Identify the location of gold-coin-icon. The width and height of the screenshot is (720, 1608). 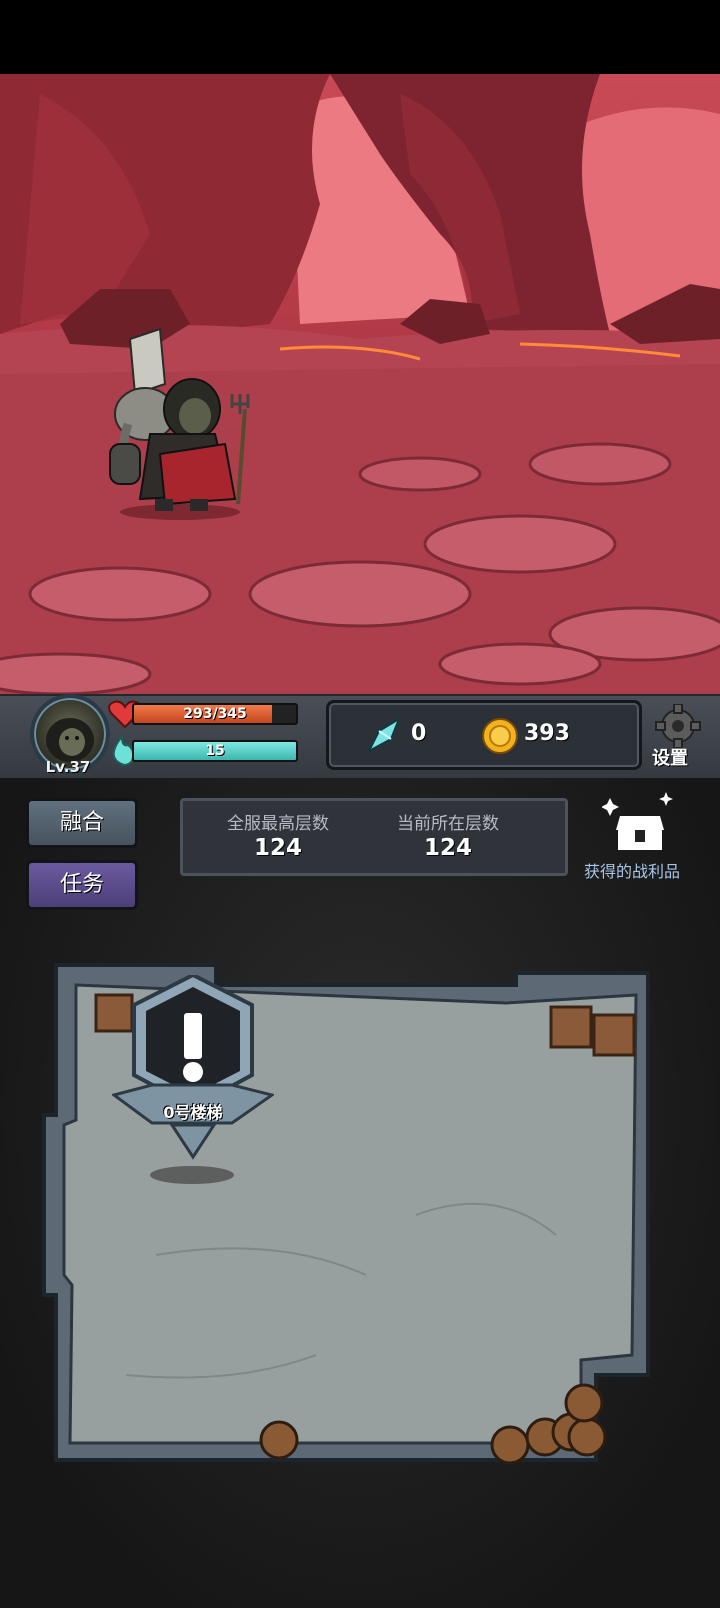
(500, 736).